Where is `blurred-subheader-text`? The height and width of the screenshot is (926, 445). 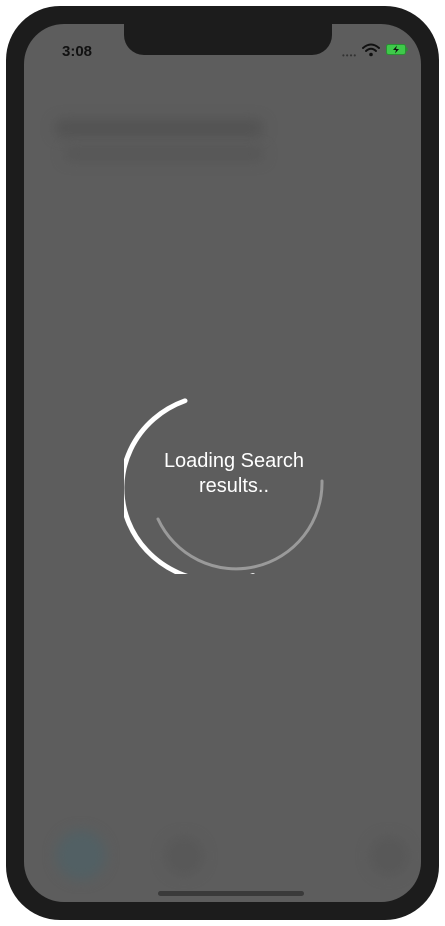
blurred-subheader-text is located at coordinates (164, 154).